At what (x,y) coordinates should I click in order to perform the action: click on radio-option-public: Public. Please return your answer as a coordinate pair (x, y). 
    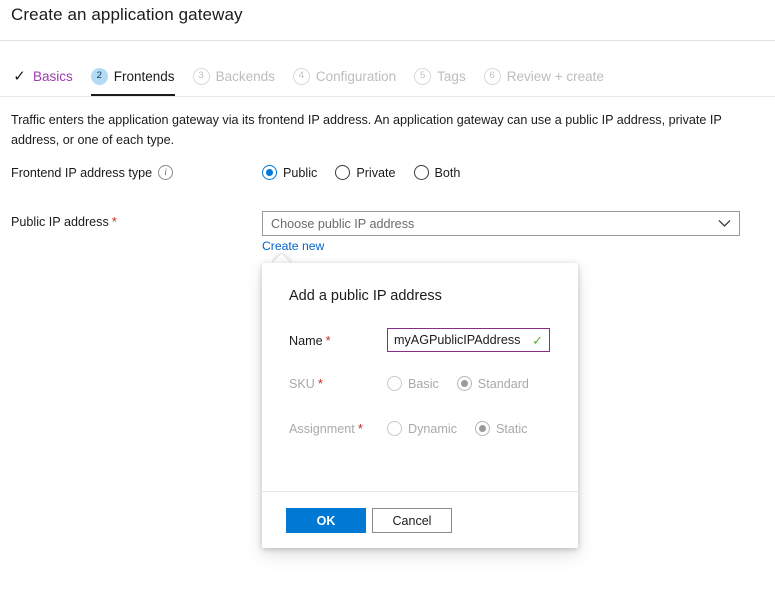
    Looking at the image, I should click on (289, 172).